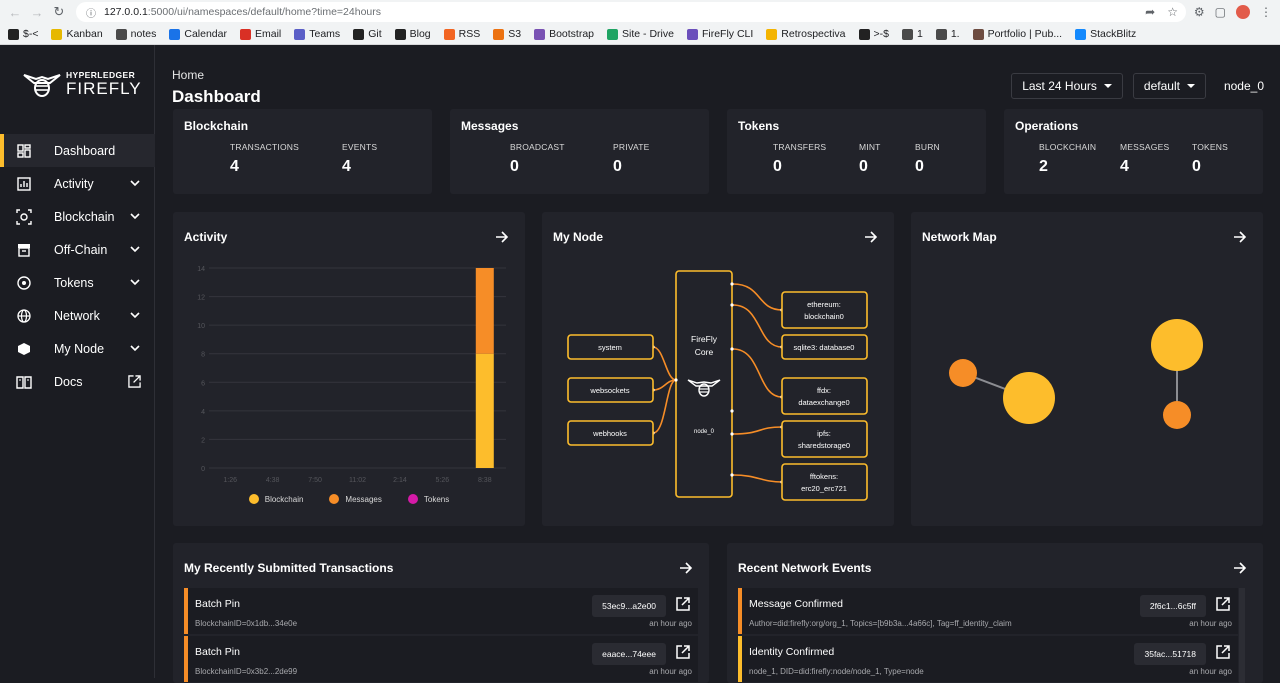 The image size is (1280, 683). I want to click on legend-item: Blockchain, so click(276, 499).